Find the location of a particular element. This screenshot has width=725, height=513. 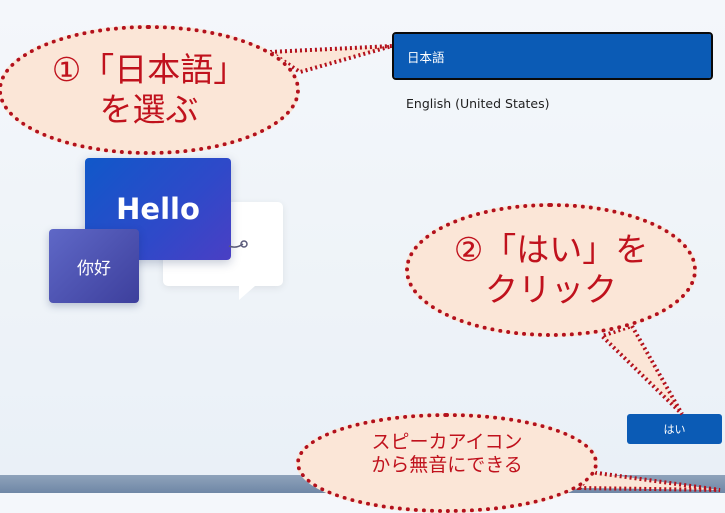

callout-mute-speaker: スピーカアイコン から無音にできる is located at coordinates (447, 463).